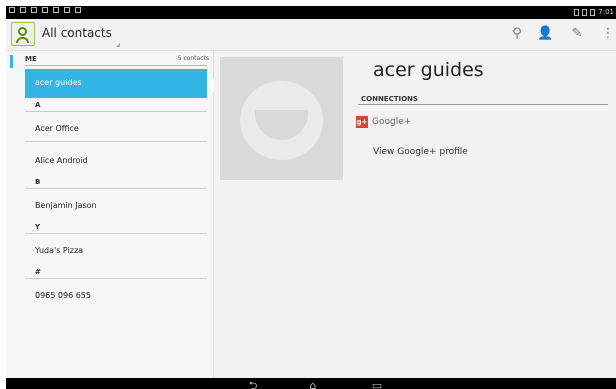 The width and height of the screenshot is (616, 389). I want to click on person-head-shape, so click(22, 31).